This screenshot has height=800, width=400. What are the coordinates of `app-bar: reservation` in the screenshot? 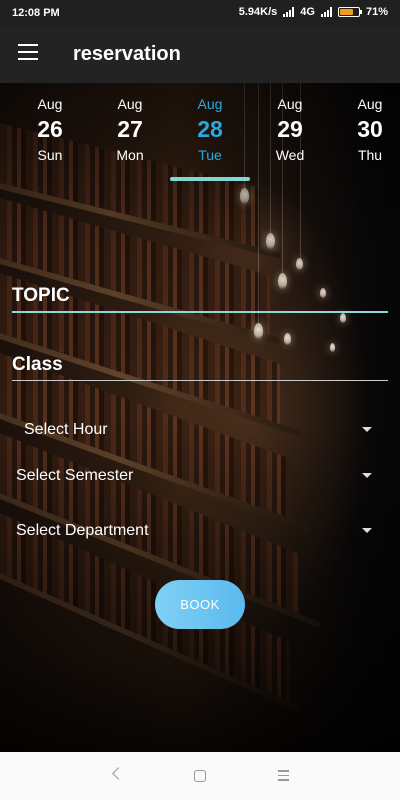 It's located at (200, 54).